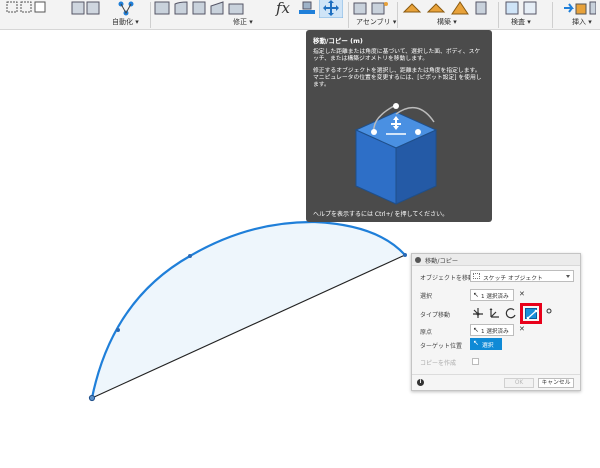 The image size is (600, 468). I want to click on group-label-modify: 修正 ▾, so click(243, 22).